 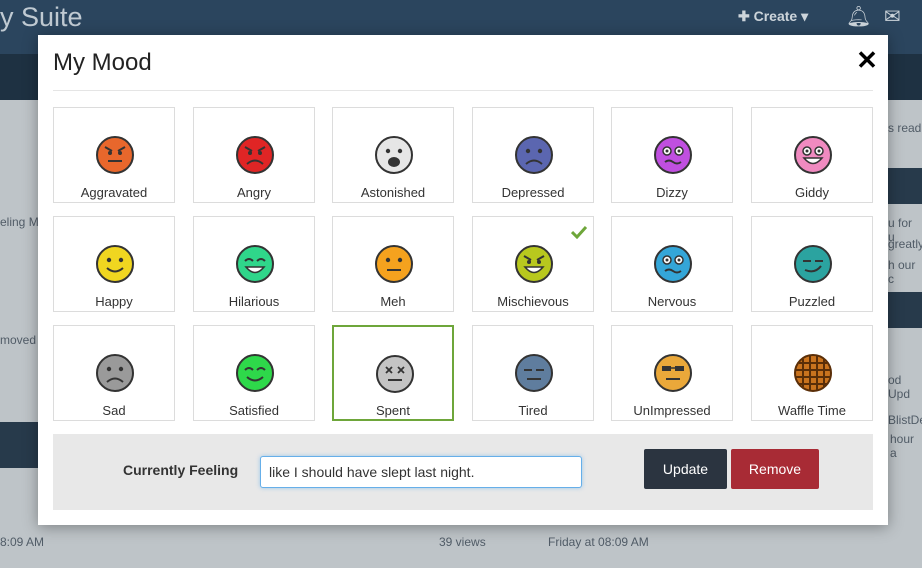 I want to click on mood-tile-happy: Happy, so click(x=114, y=264).